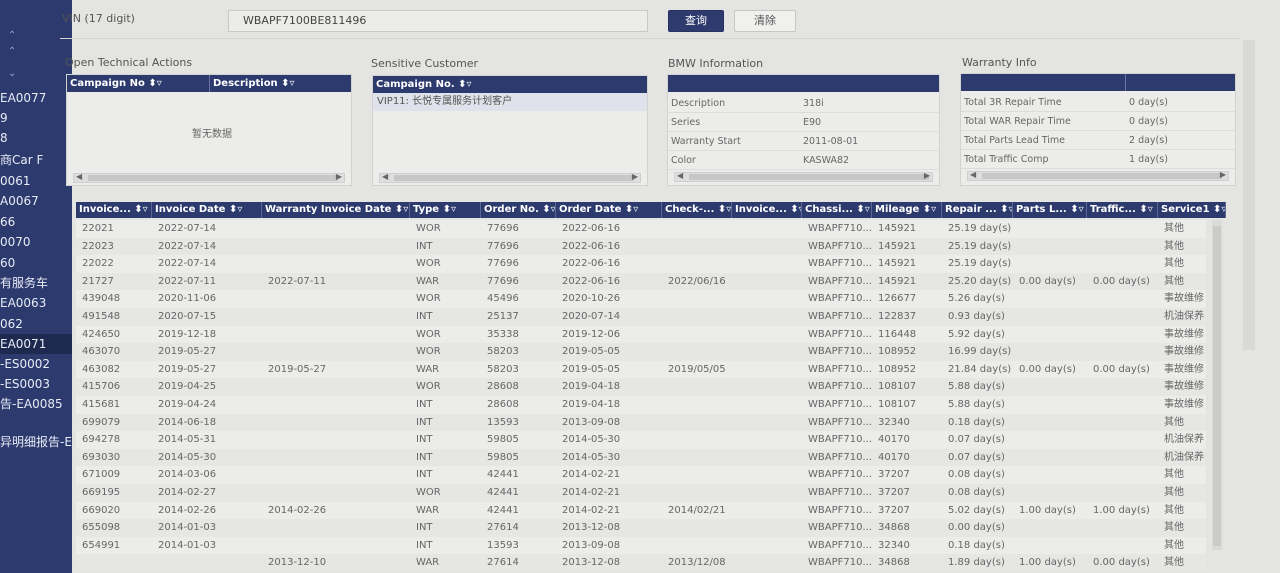 The image size is (1280, 573). Describe the element at coordinates (36, 283) in the screenshot. I see `sidebar-item: 有服务车` at that location.